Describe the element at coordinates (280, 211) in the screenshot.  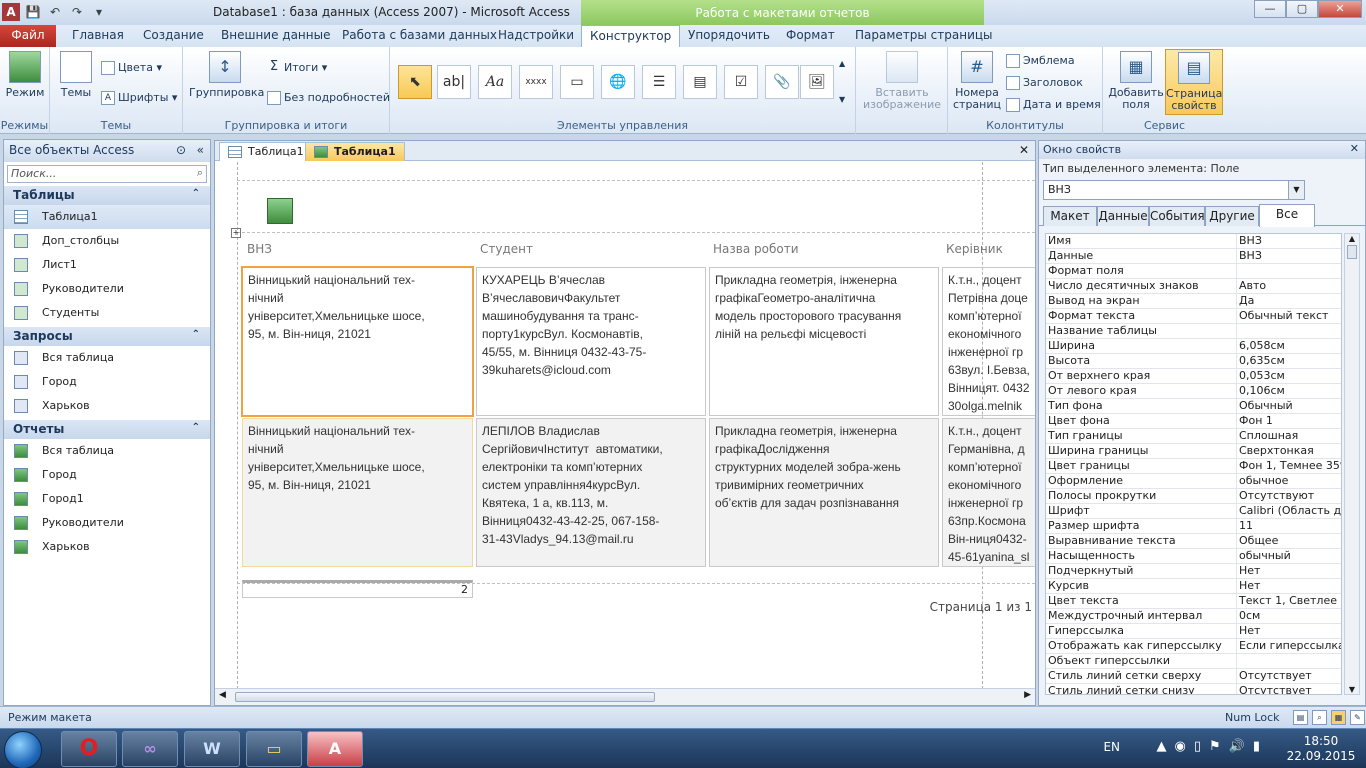
I see `report-logo-icon` at that location.